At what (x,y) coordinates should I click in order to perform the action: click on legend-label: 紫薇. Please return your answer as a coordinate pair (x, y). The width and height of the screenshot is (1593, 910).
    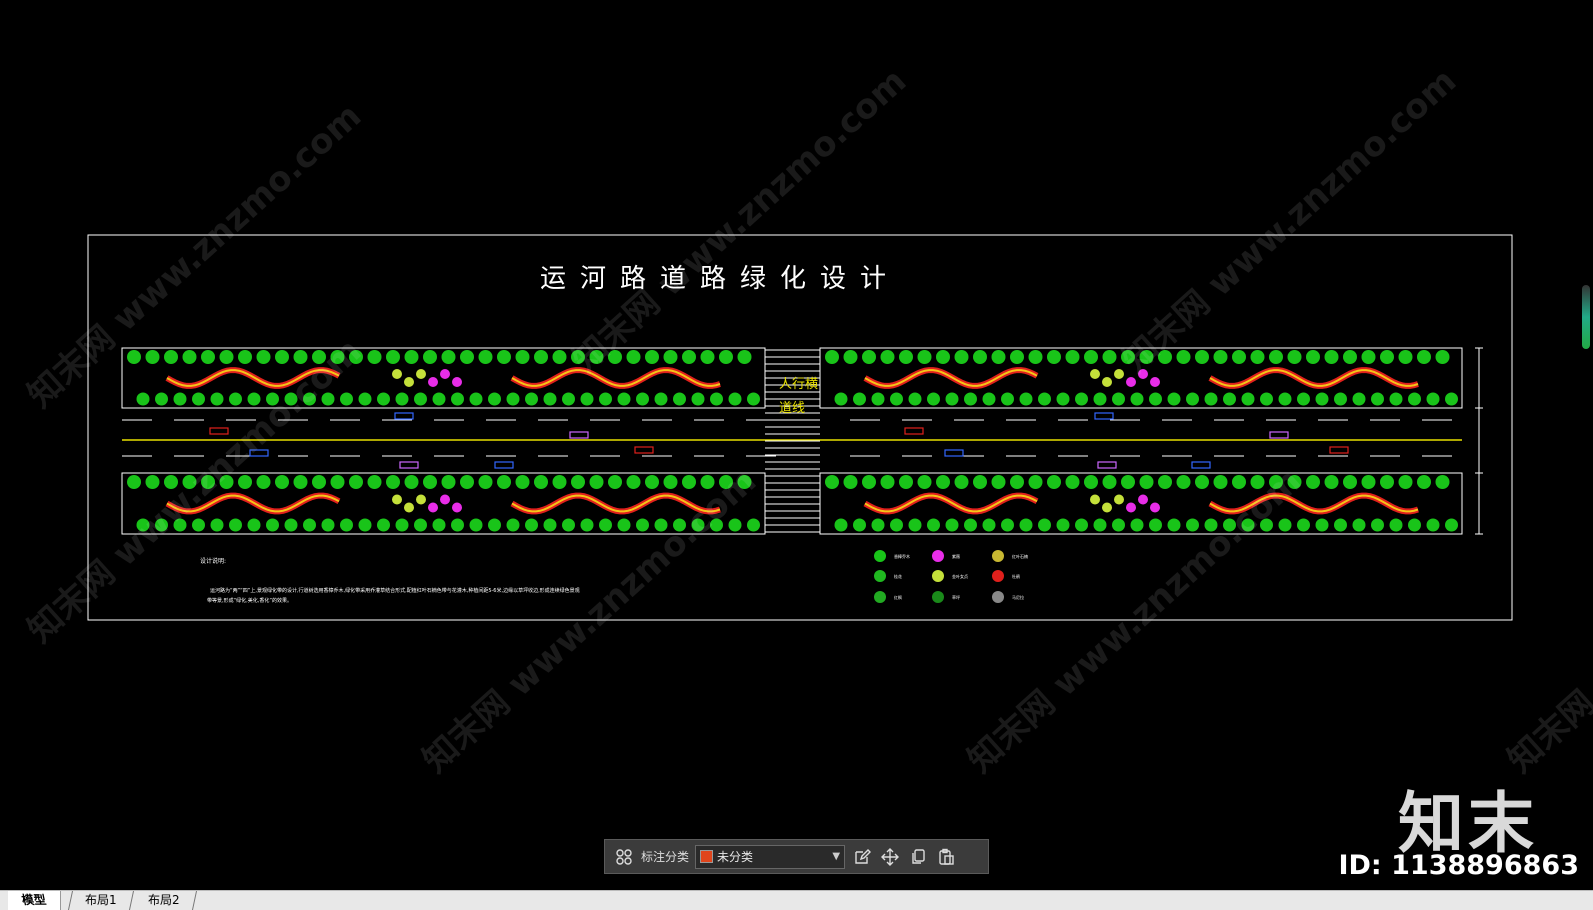
    Looking at the image, I should click on (956, 556).